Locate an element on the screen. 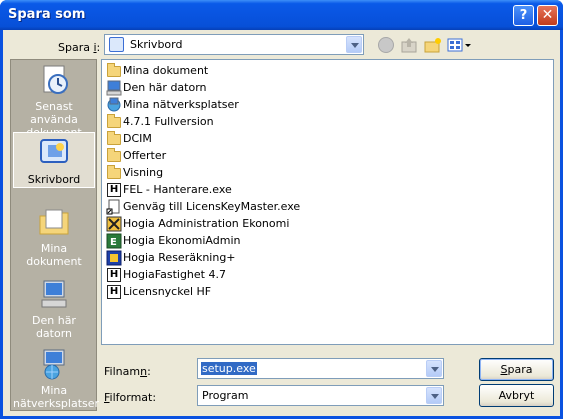 This screenshot has width=563, height=419. desktop-small-icon is located at coordinates (116, 44).